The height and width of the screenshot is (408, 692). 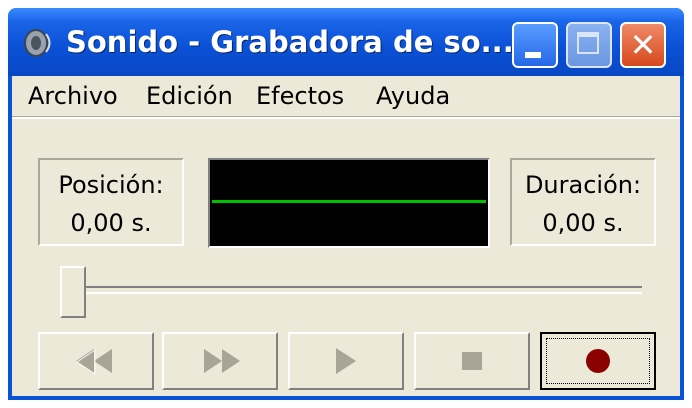 I want to click on seek-slider-thumb, so click(x=73, y=292).